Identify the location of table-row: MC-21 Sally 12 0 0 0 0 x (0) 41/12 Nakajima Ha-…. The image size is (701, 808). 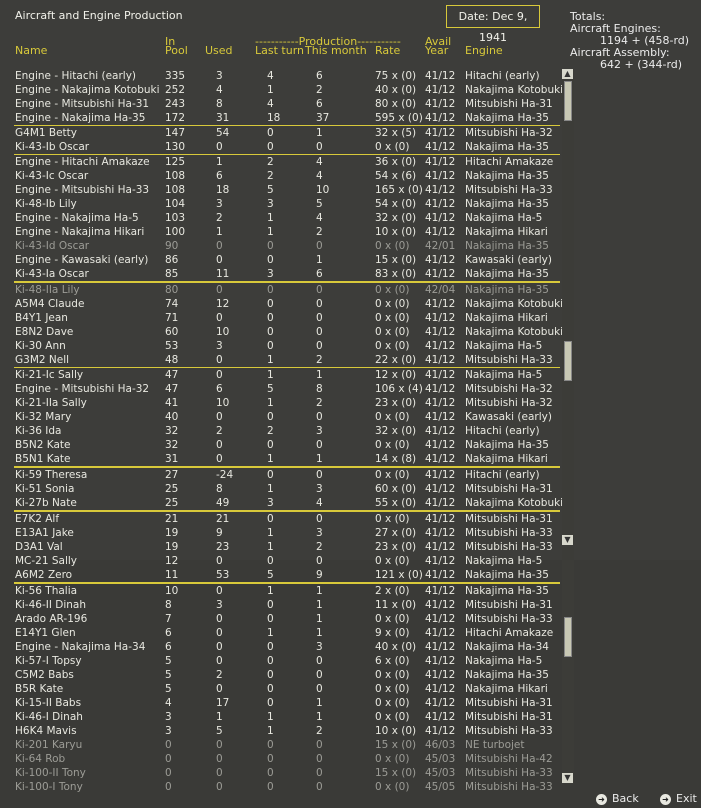
(287, 561).